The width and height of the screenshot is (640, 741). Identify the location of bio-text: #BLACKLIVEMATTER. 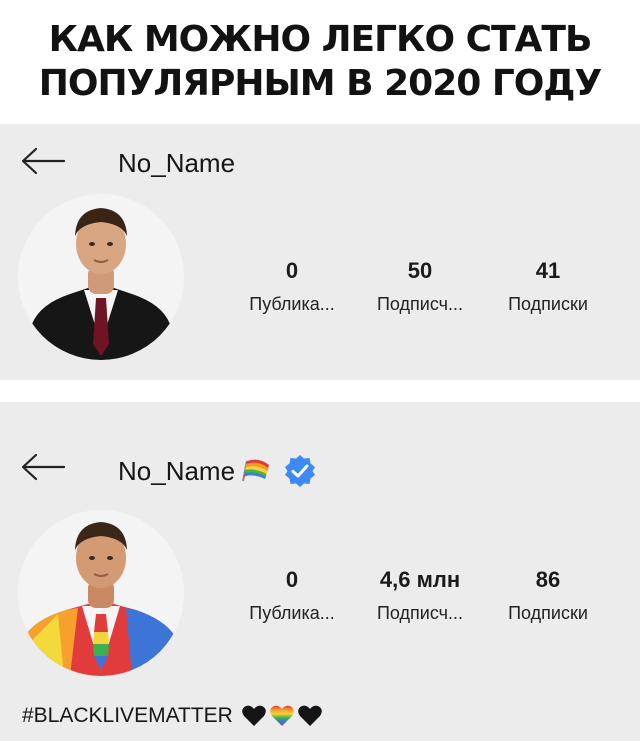
(127, 715).